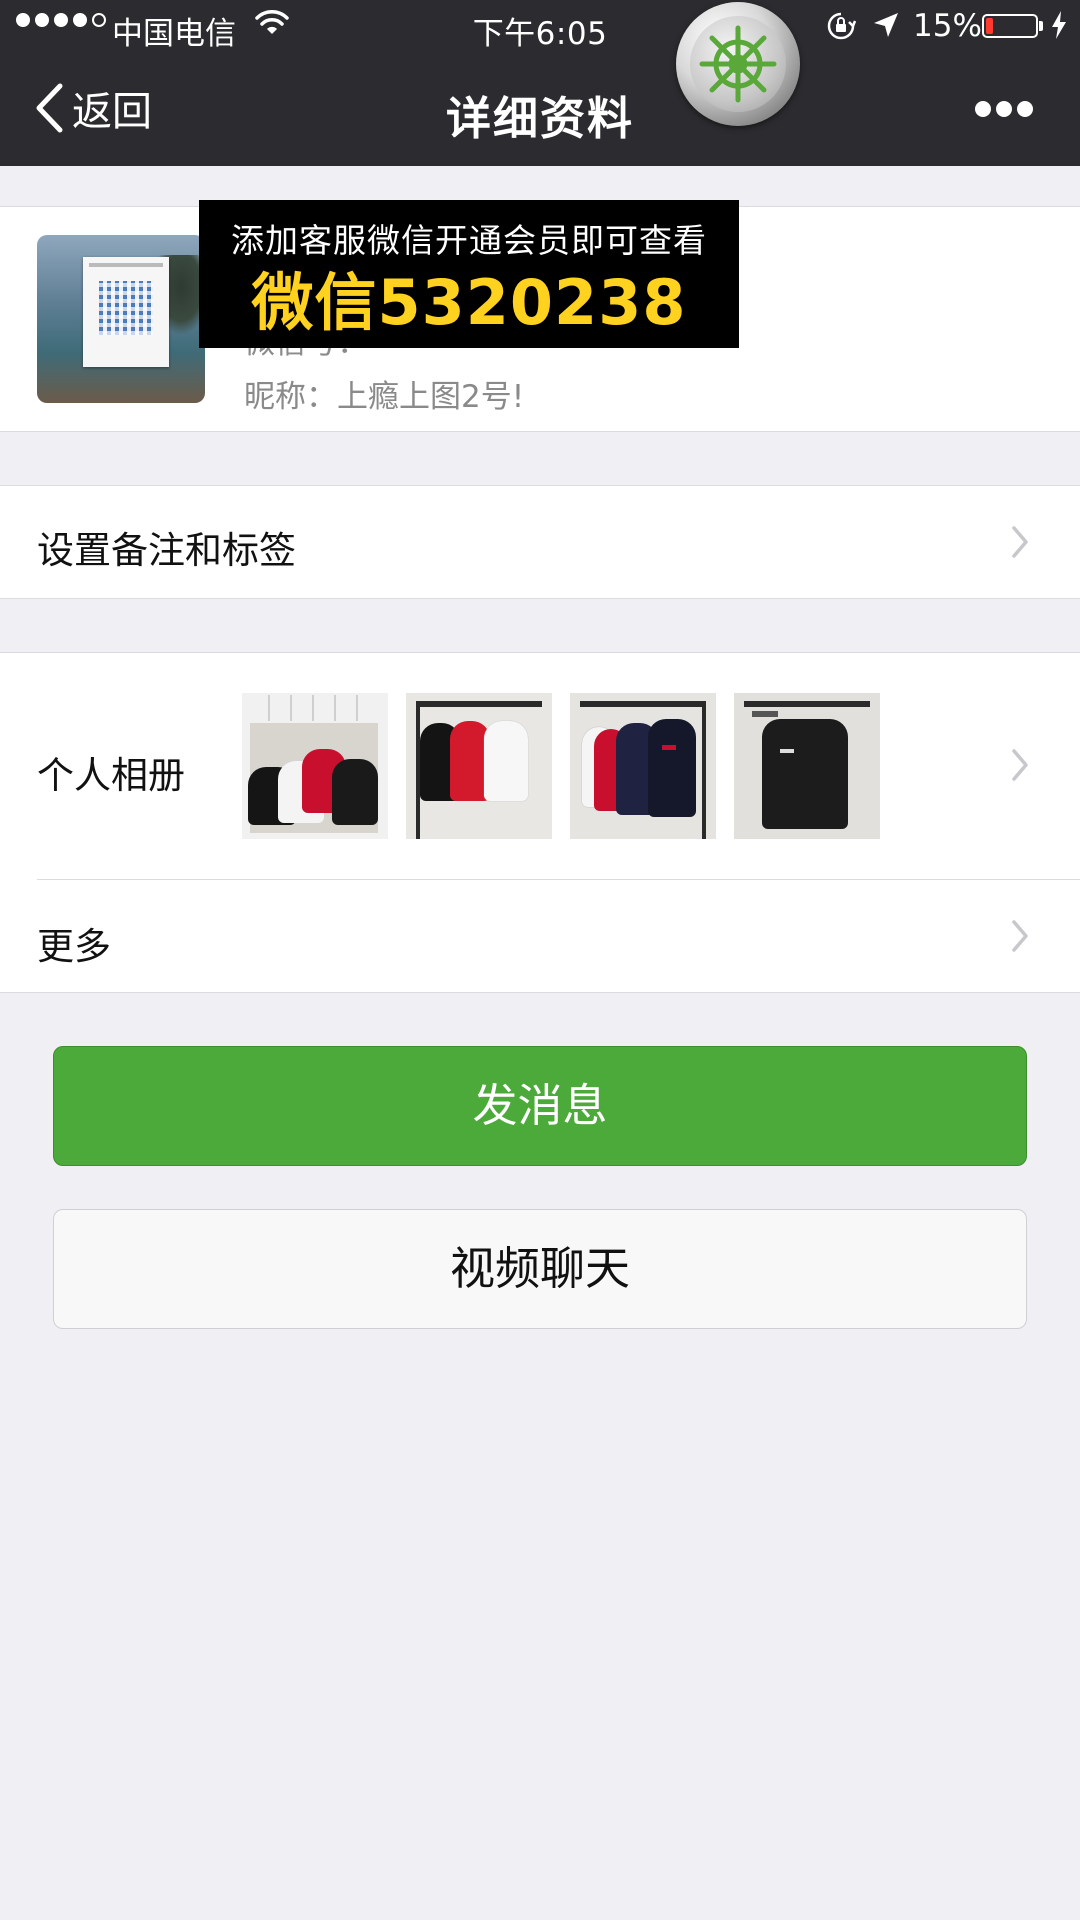 This screenshot has width=1080, height=1920. What do you see at coordinates (126, 308) in the screenshot?
I see `qr-code` at bounding box center [126, 308].